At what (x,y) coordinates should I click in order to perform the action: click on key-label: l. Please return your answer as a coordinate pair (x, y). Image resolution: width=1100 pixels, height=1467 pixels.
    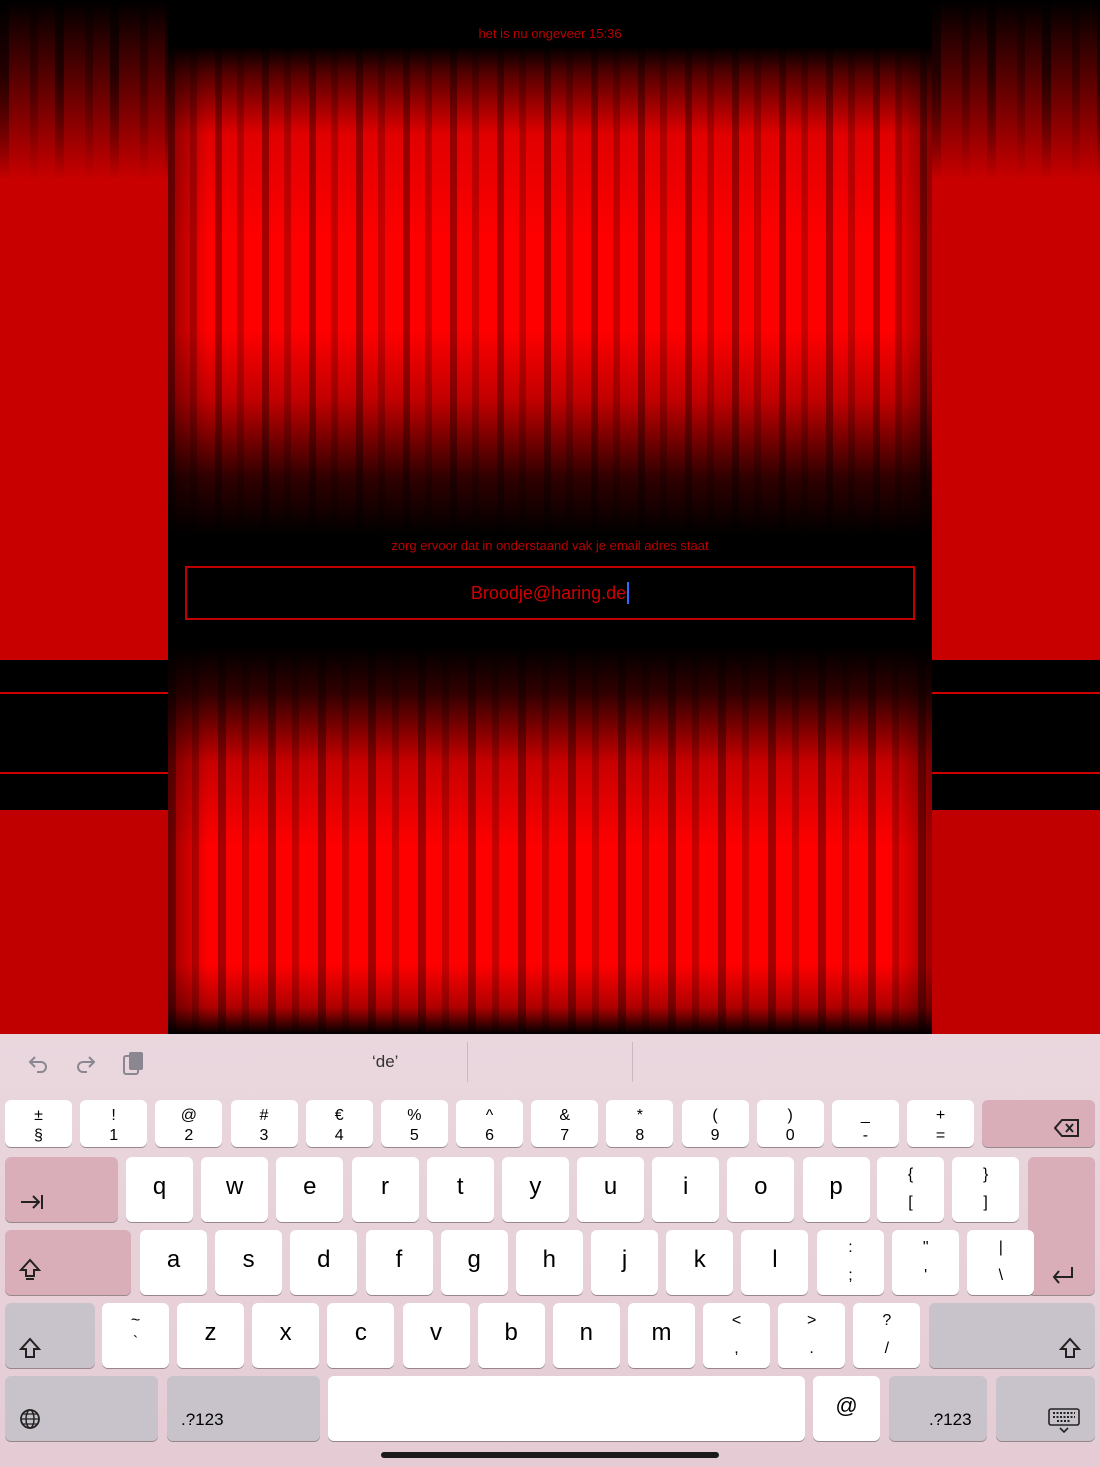
    Looking at the image, I should click on (775, 1259).